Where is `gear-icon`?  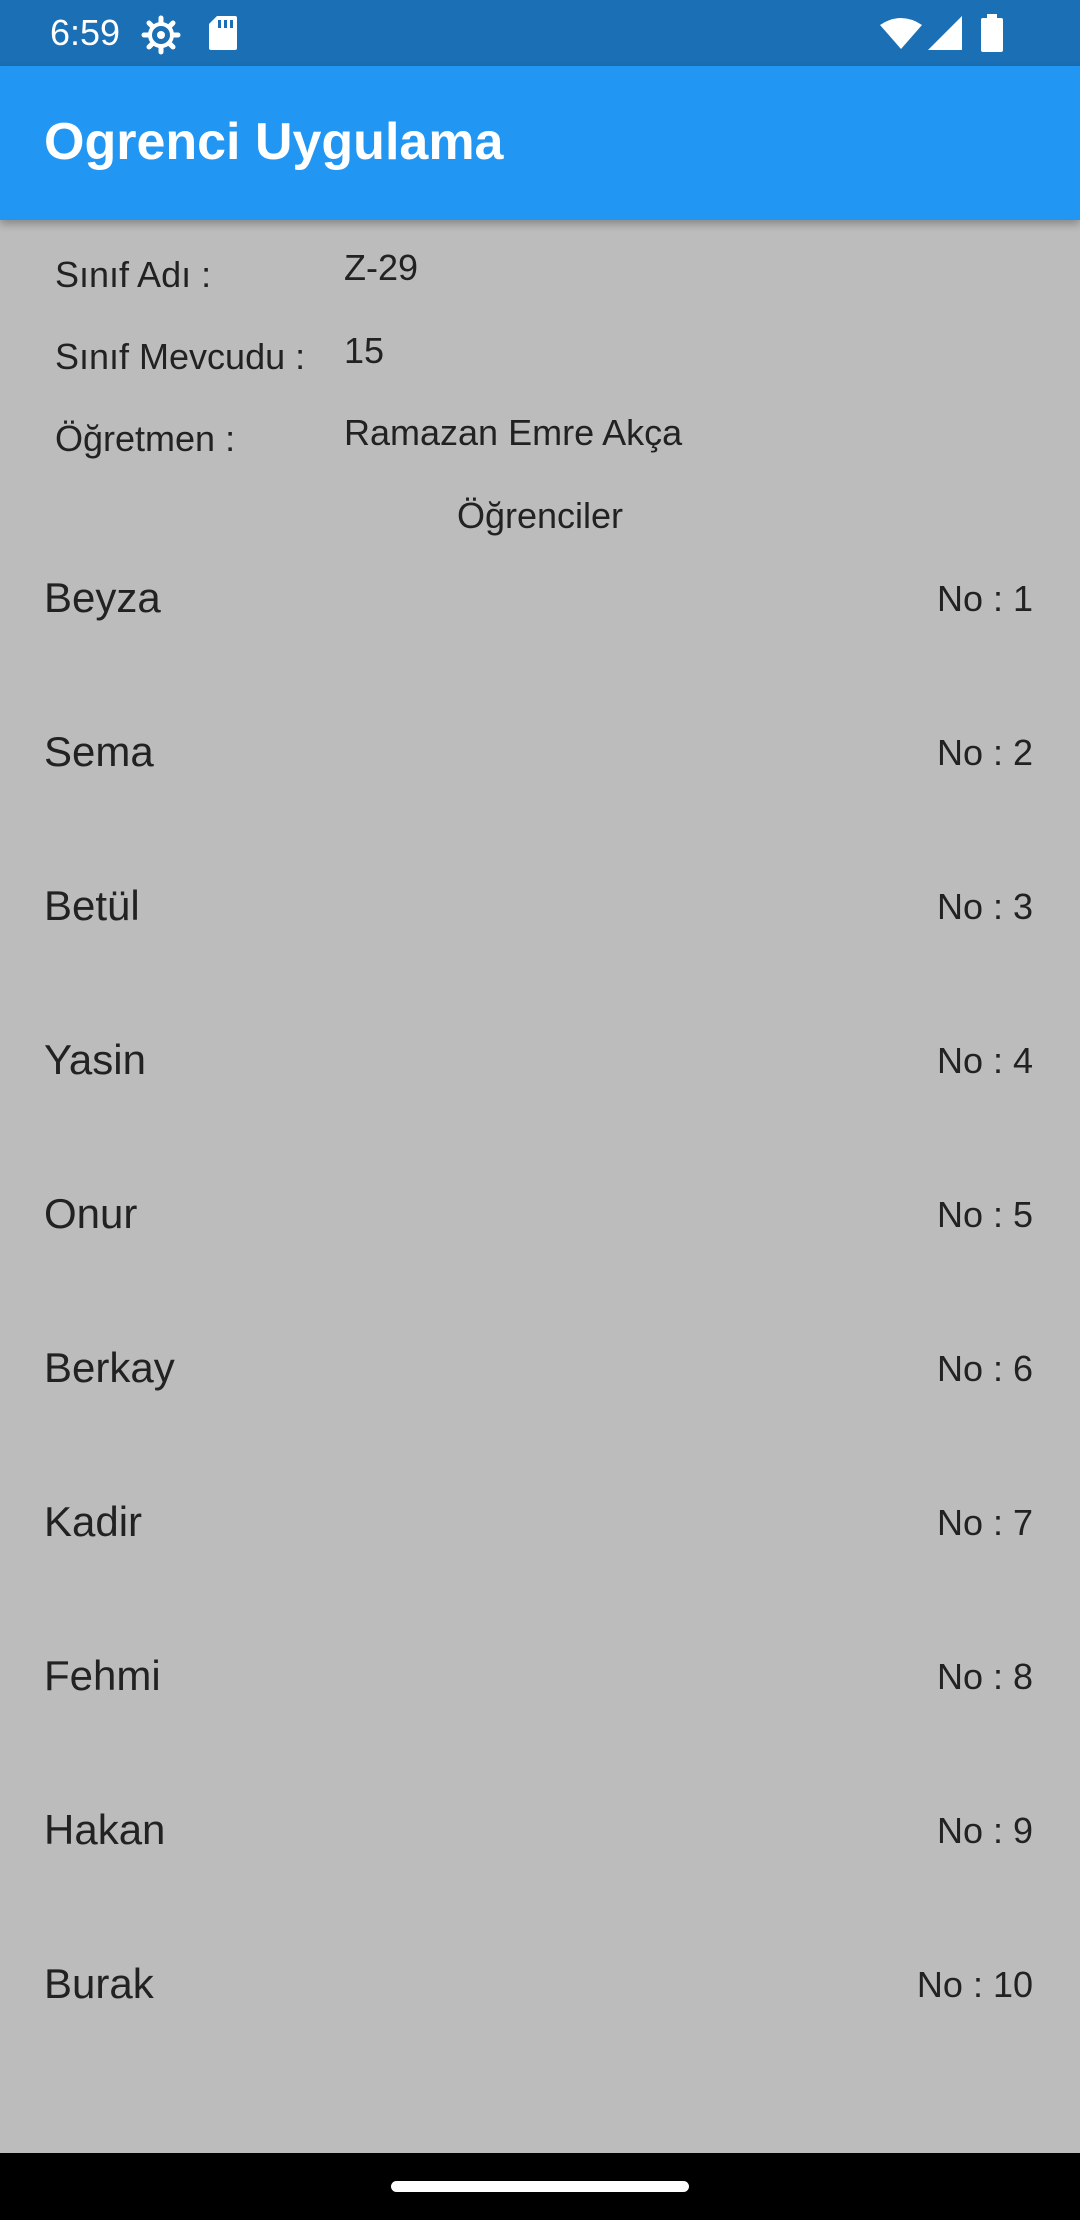
gear-icon is located at coordinates (161, 35).